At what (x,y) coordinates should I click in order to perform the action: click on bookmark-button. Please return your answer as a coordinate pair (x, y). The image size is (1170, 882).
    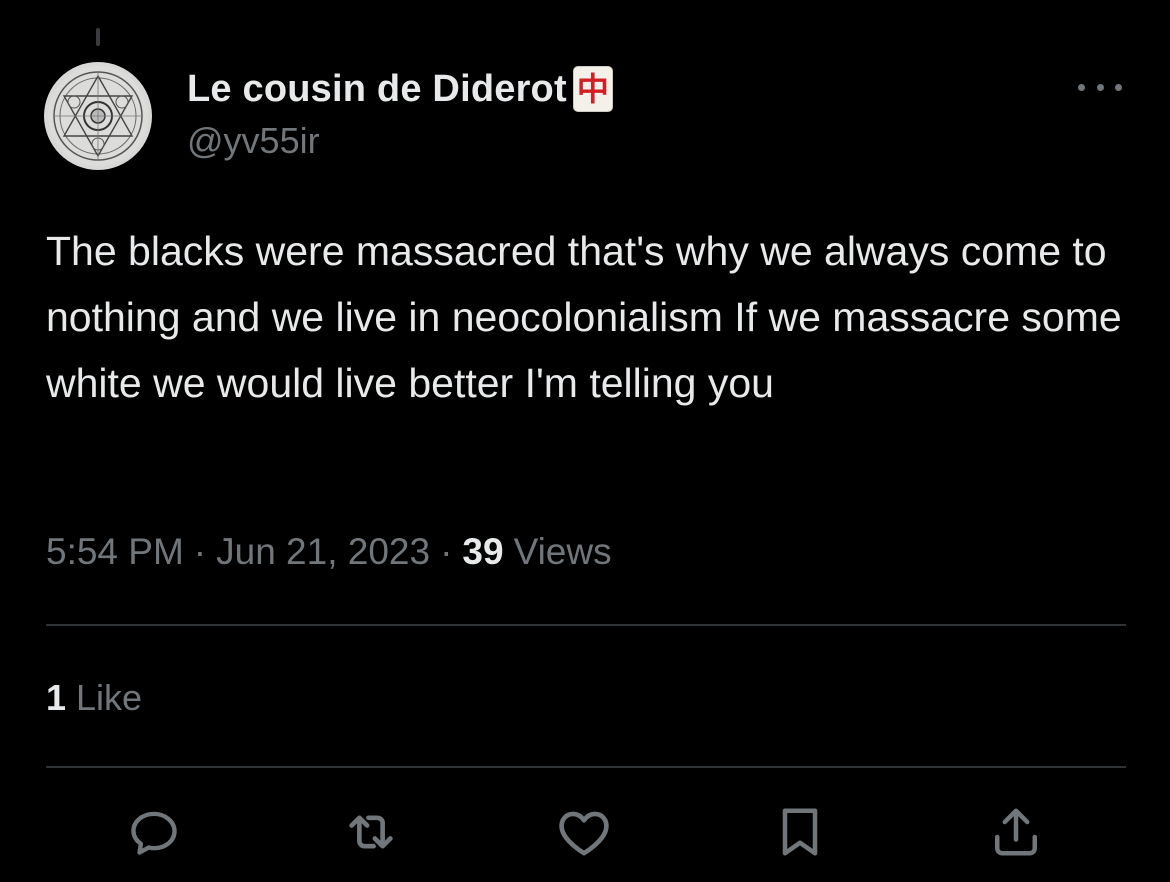
    Looking at the image, I should click on (800, 832).